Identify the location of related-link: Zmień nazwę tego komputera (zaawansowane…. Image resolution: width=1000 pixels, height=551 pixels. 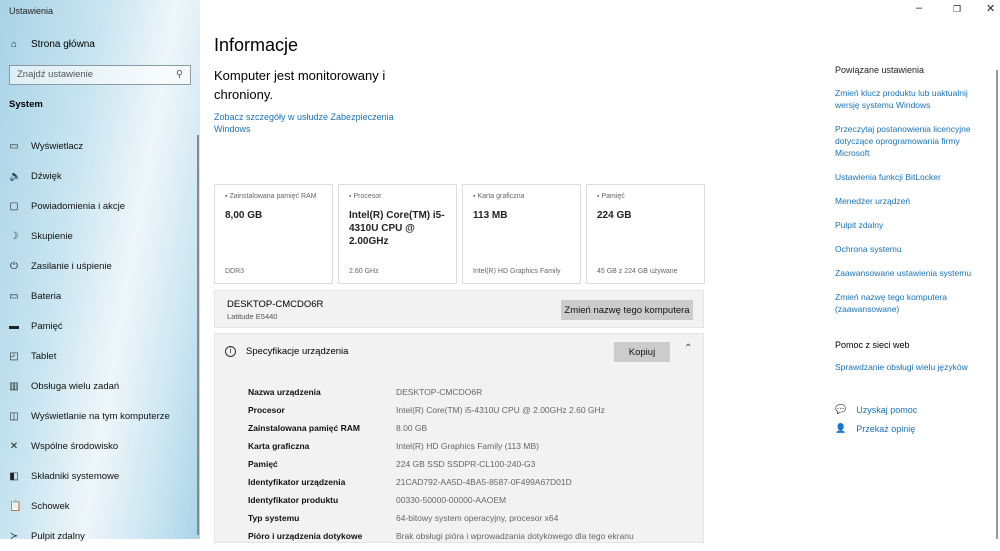
(910, 303).